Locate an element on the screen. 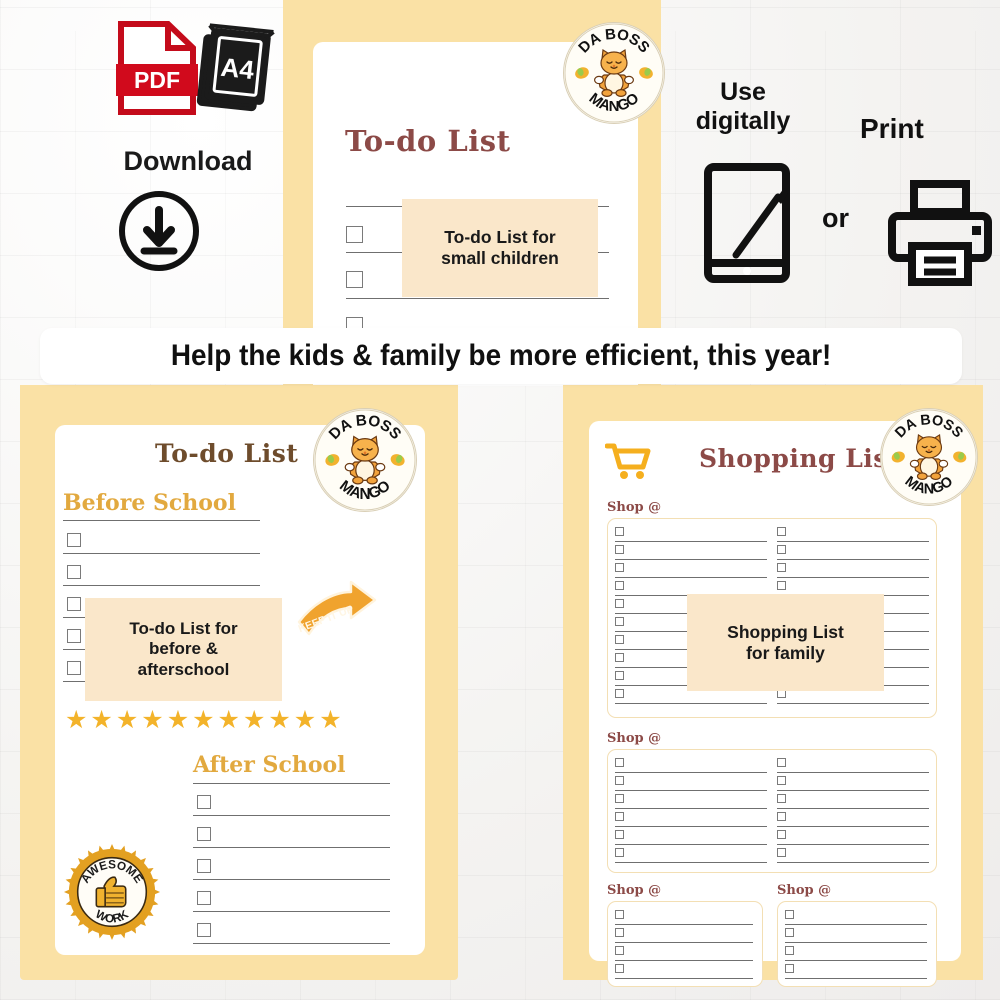 Image resolution: width=1000 pixels, height=1000 pixels. a4-badge-text: A4 is located at coordinates (237, 68).